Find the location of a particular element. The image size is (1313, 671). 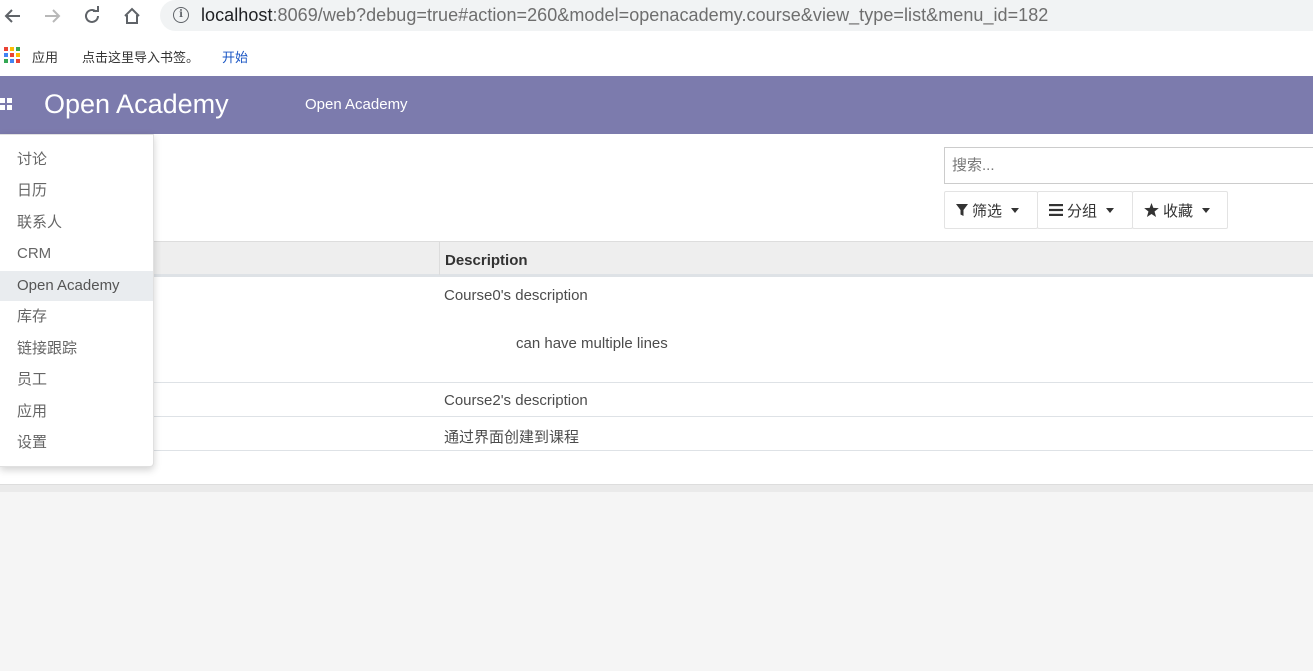

bookmark-apps: 应用 is located at coordinates (45, 56).